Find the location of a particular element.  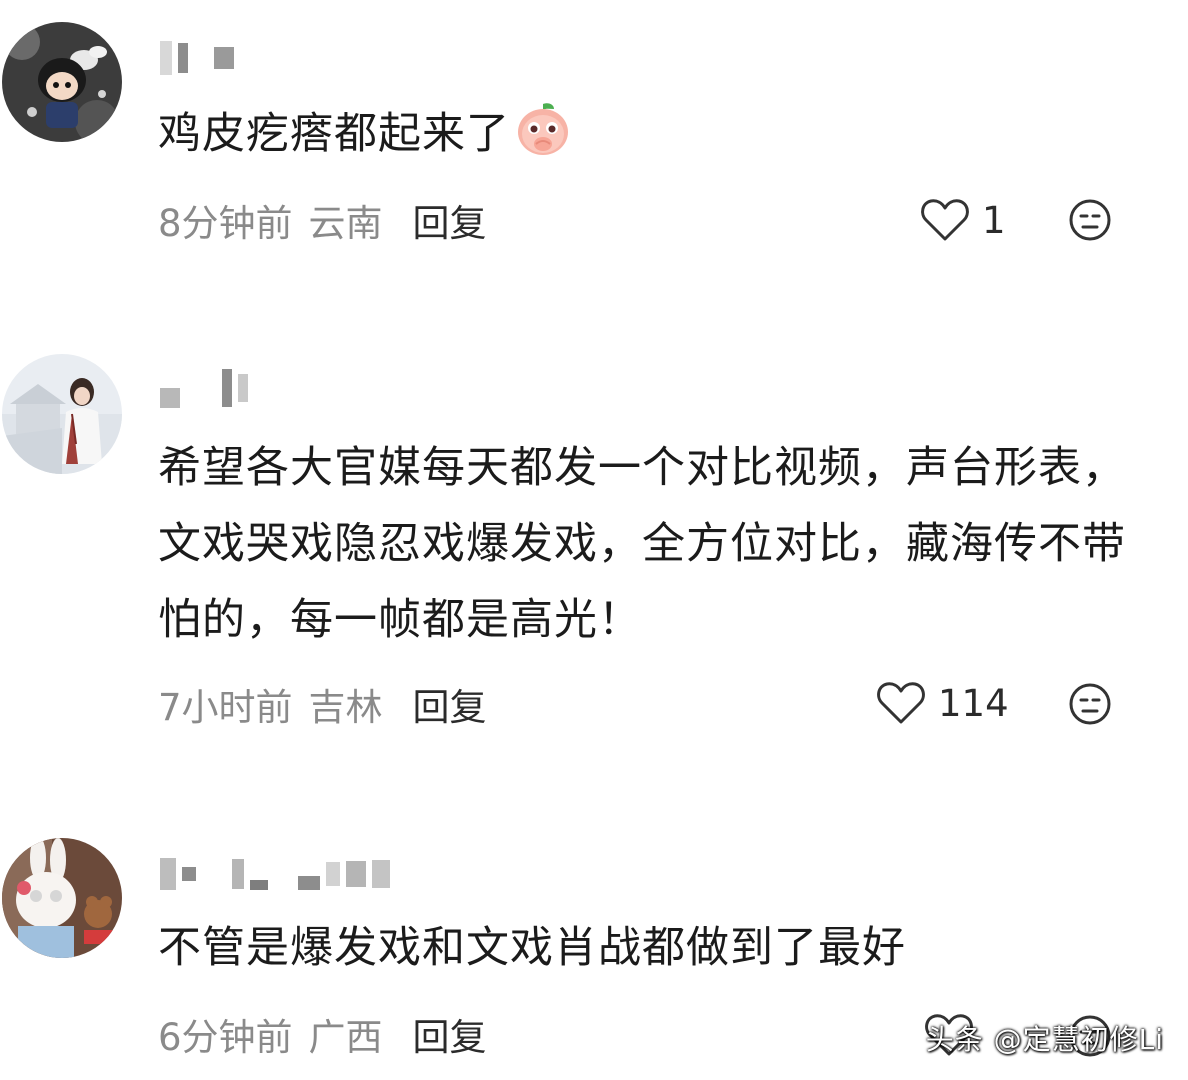

watermark: 头条 @定慧初修Li is located at coordinates (1044, 1039).